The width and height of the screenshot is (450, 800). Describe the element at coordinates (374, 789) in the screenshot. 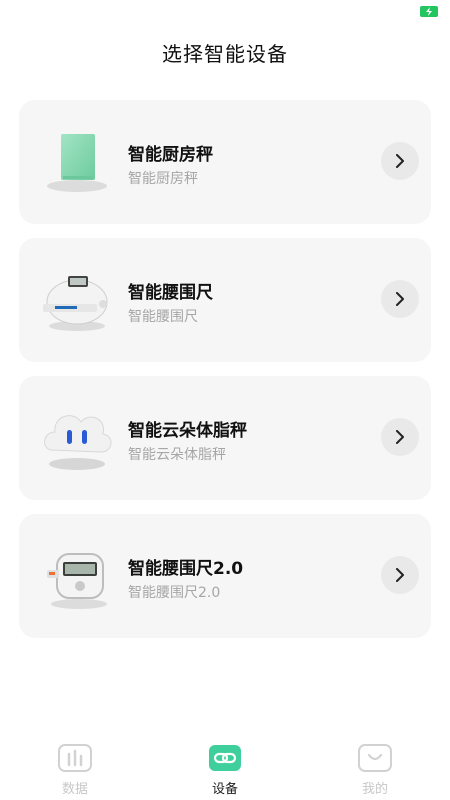

I see `tab-label: 我的` at that location.